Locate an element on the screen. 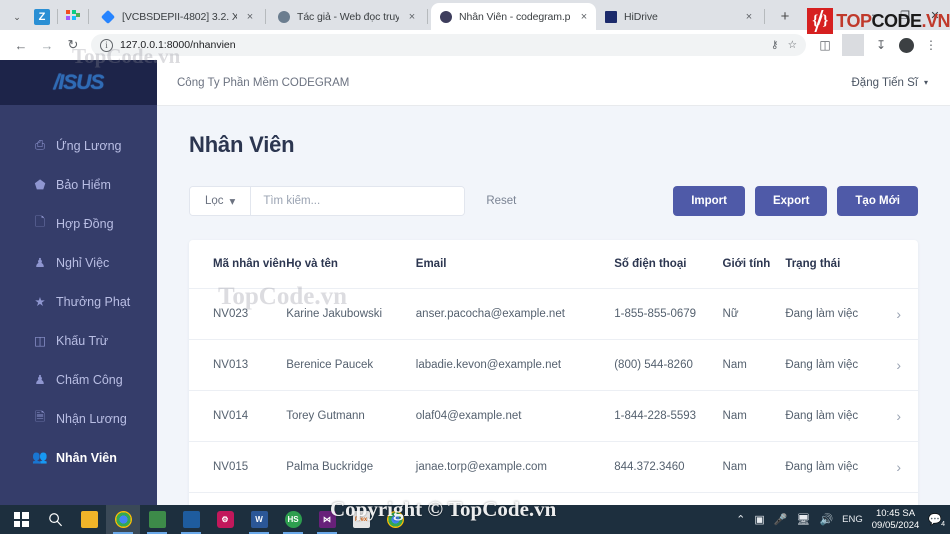  windows-start-icon is located at coordinates (21, 519).